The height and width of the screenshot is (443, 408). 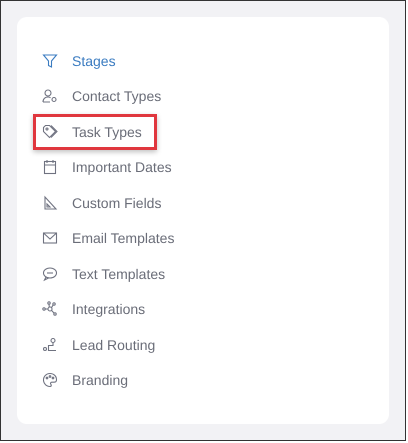 I want to click on menu-item: Lead Routing, so click(x=116, y=344).